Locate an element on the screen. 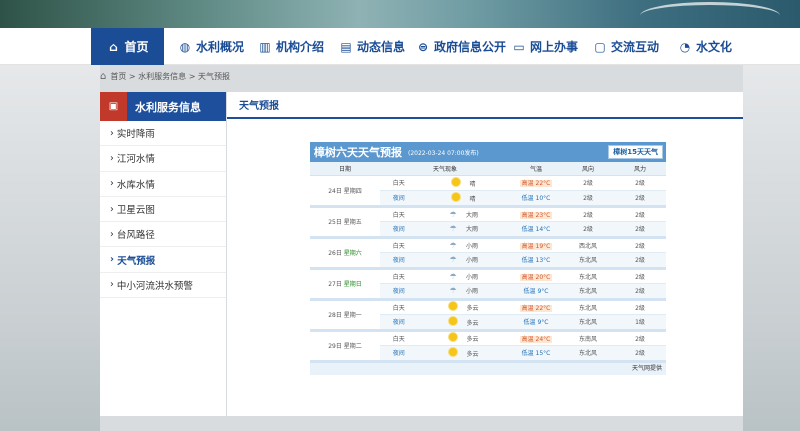 Image resolution: width=800 pixels, height=431 pixels. nav-interaction: ▢ 交流互动 is located at coordinates (626, 46).